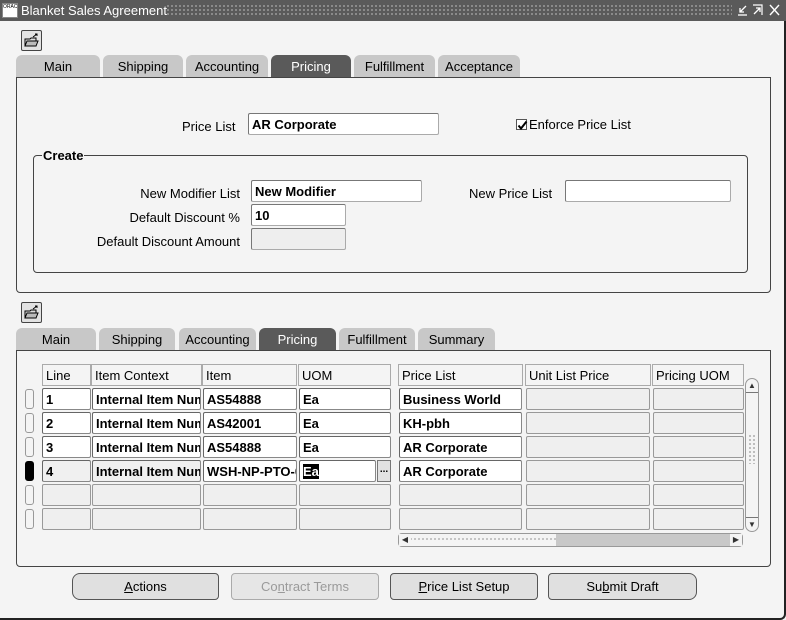 The width and height of the screenshot is (786, 620). Describe the element at coordinates (774, 10) in the screenshot. I see `close-icon` at that location.